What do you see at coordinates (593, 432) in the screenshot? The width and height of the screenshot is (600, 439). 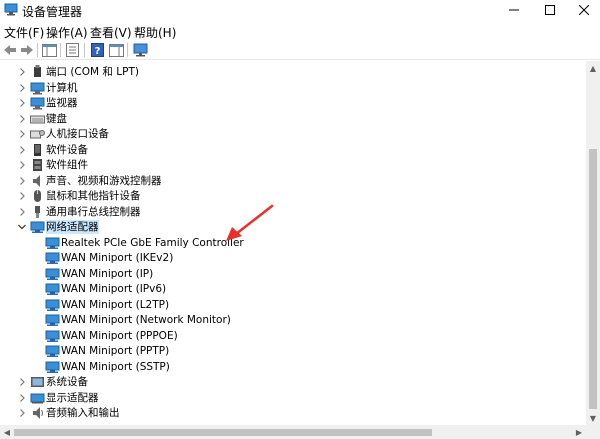 I see `scrollbar-corner` at bounding box center [593, 432].